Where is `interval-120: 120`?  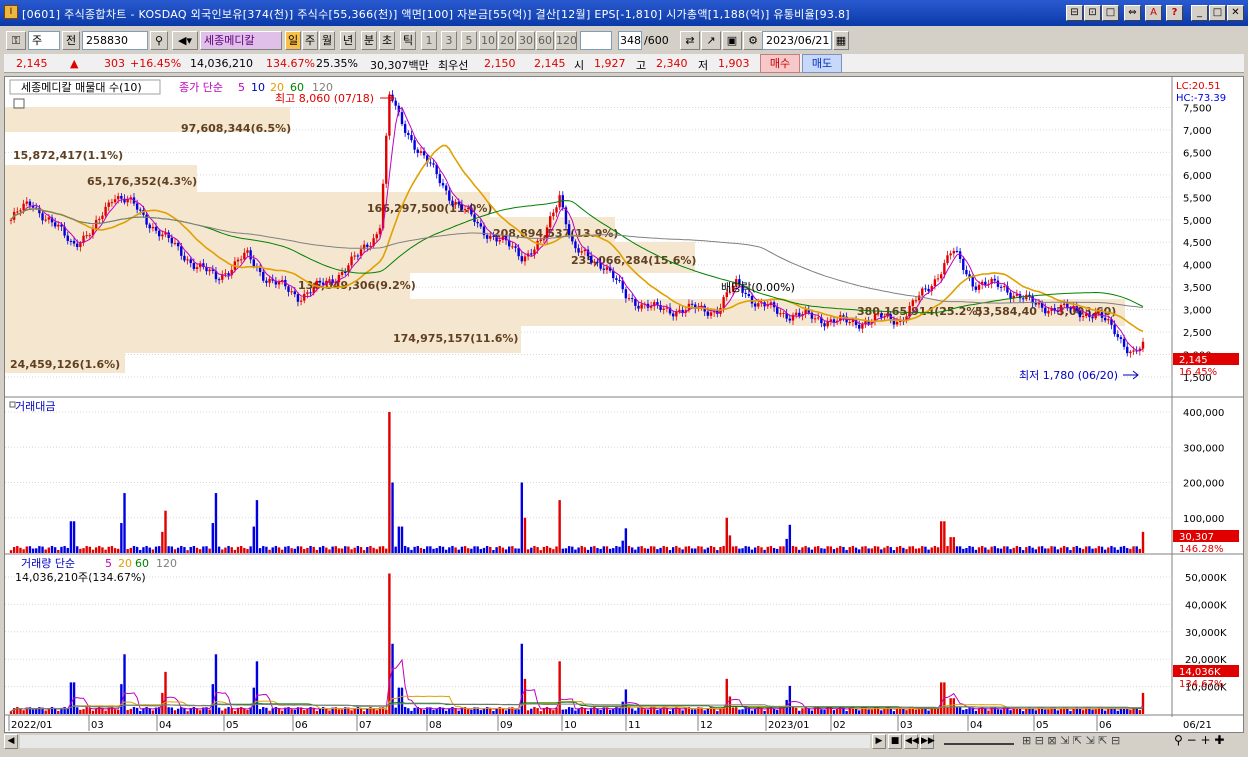 interval-120: 120 is located at coordinates (566, 40).